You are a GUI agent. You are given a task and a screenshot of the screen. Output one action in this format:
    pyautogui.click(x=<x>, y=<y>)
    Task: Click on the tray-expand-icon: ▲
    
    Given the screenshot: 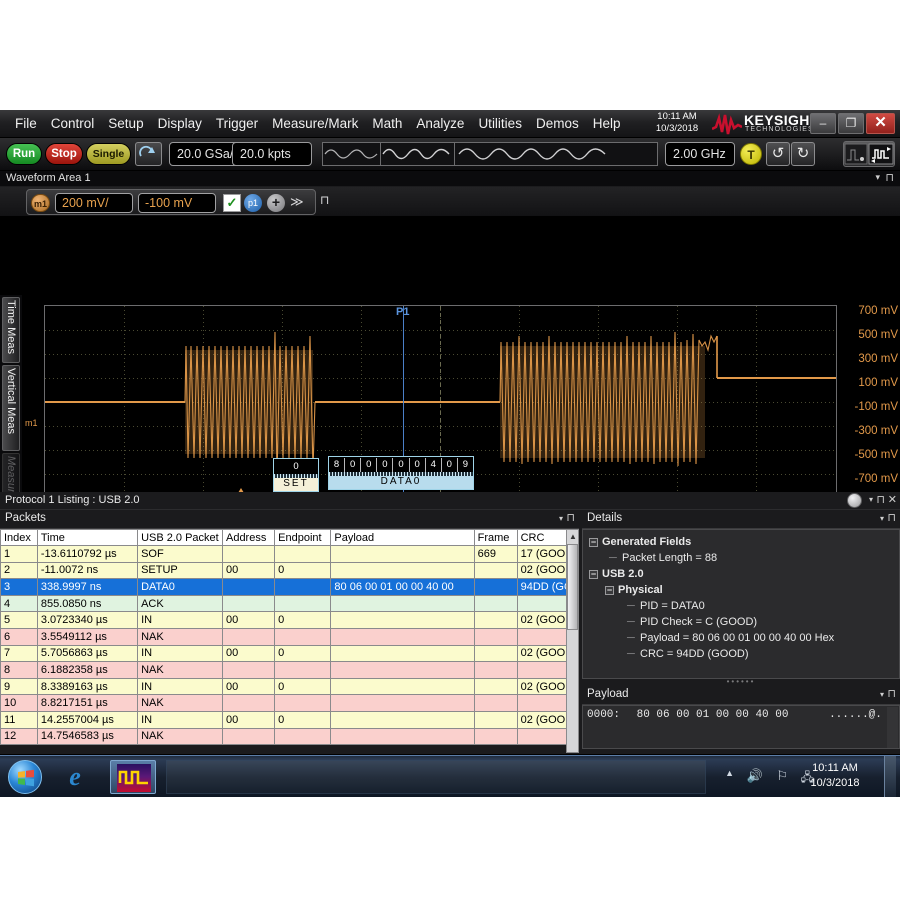 What is the action you would take?
    pyautogui.click(x=729, y=773)
    